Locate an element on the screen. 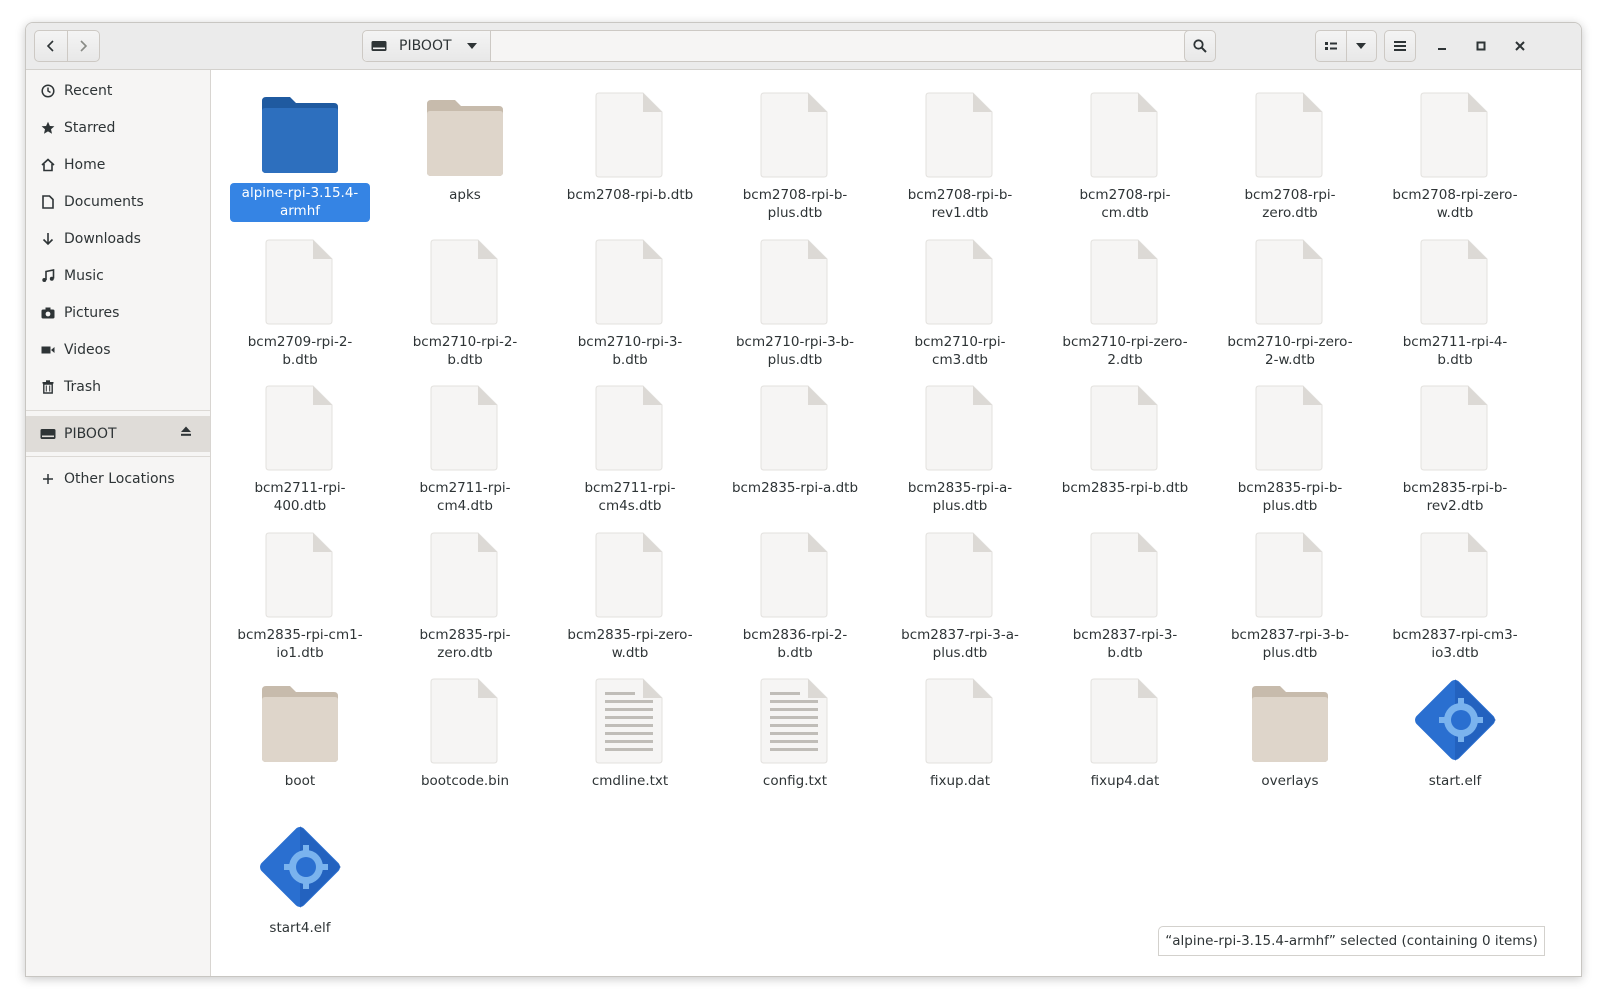 The image size is (1605, 1004). forward-button is located at coordinates (83, 46).